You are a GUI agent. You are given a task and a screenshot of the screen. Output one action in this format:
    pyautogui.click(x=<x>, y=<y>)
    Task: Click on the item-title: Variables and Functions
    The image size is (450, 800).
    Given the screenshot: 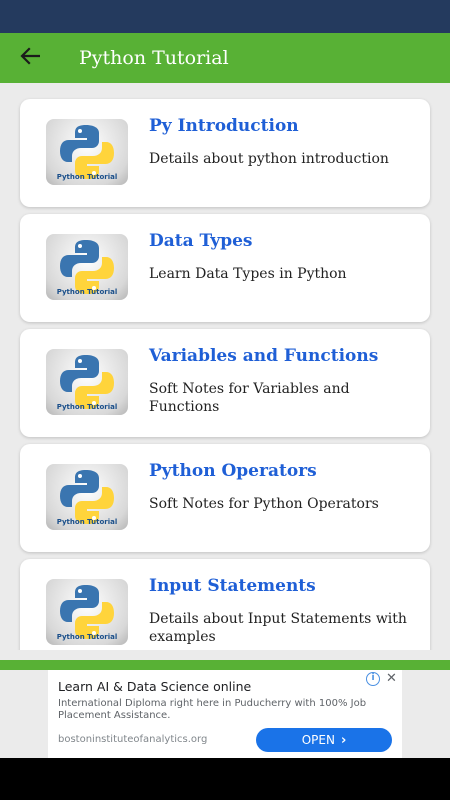 What is the action you would take?
    pyautogui.click(x=264, y=356)
    